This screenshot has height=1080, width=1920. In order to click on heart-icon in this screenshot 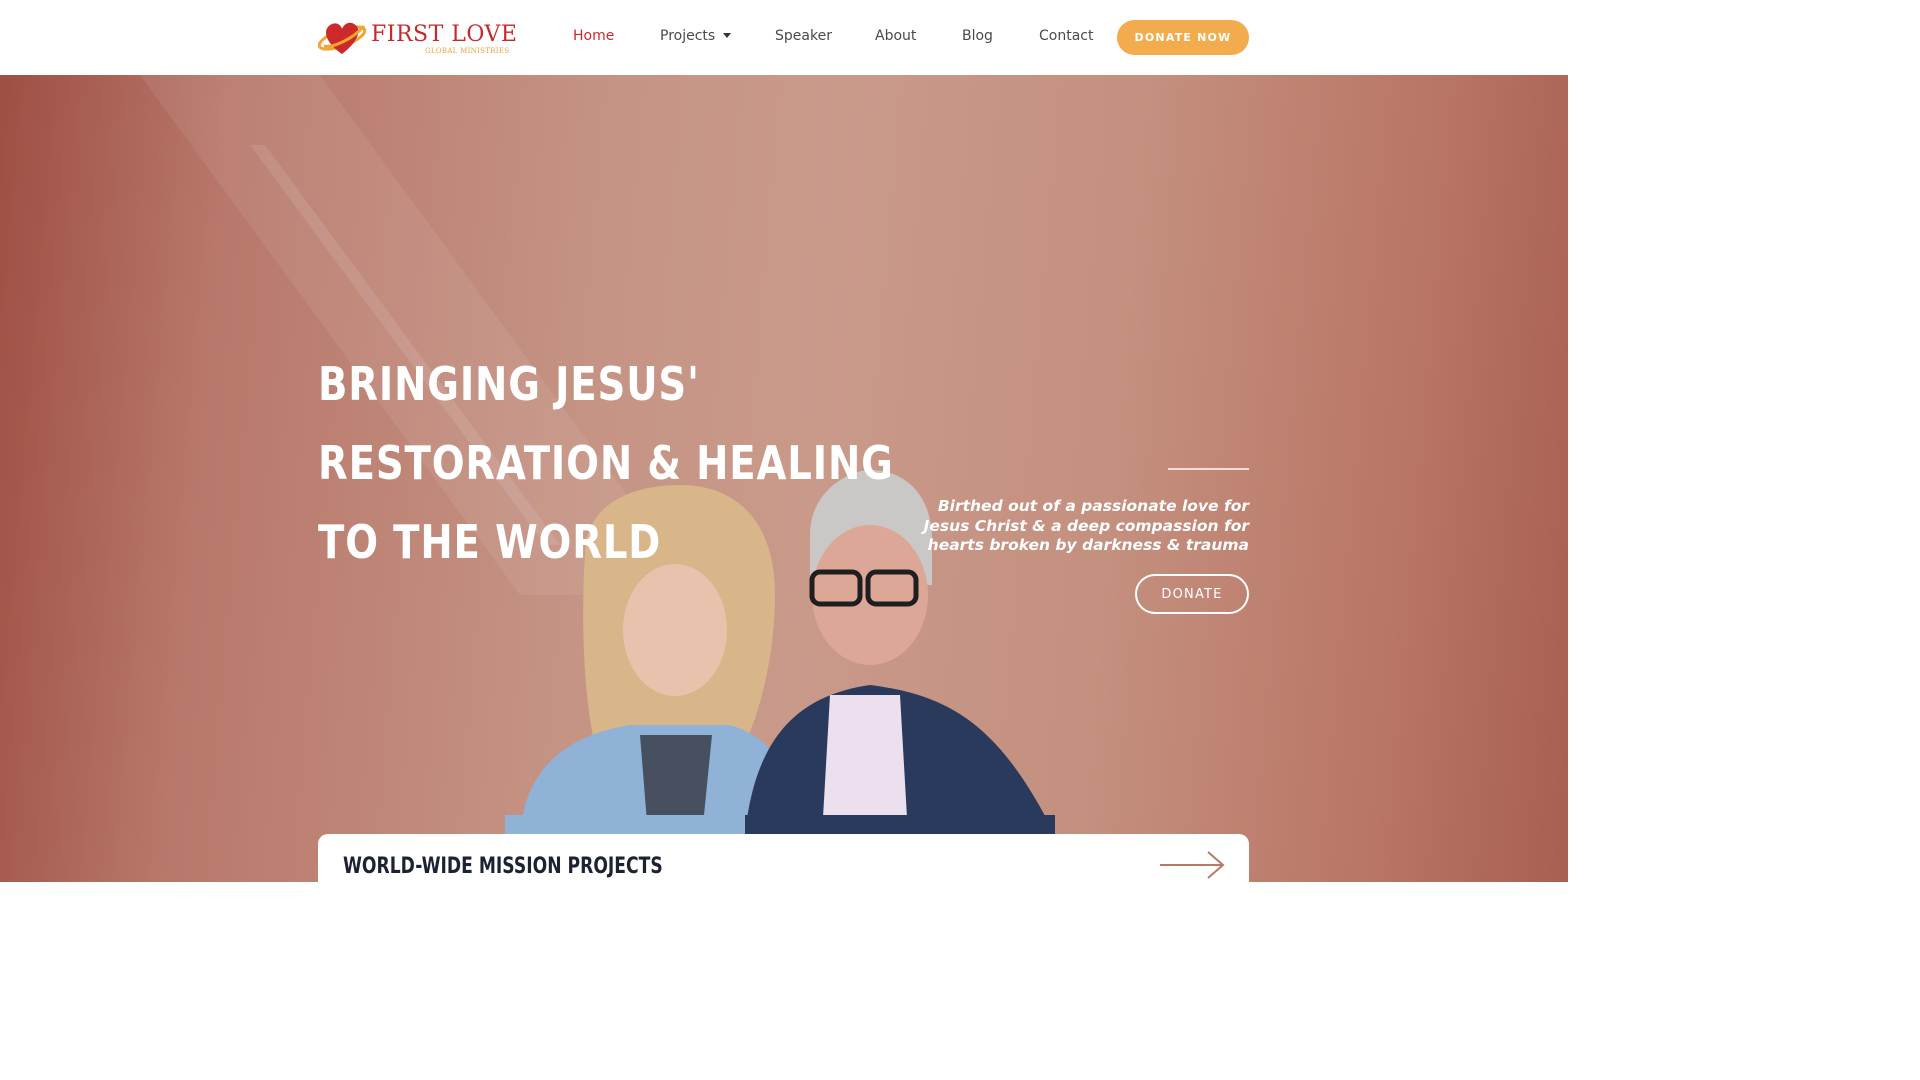, I will do `click(342, 38)`.